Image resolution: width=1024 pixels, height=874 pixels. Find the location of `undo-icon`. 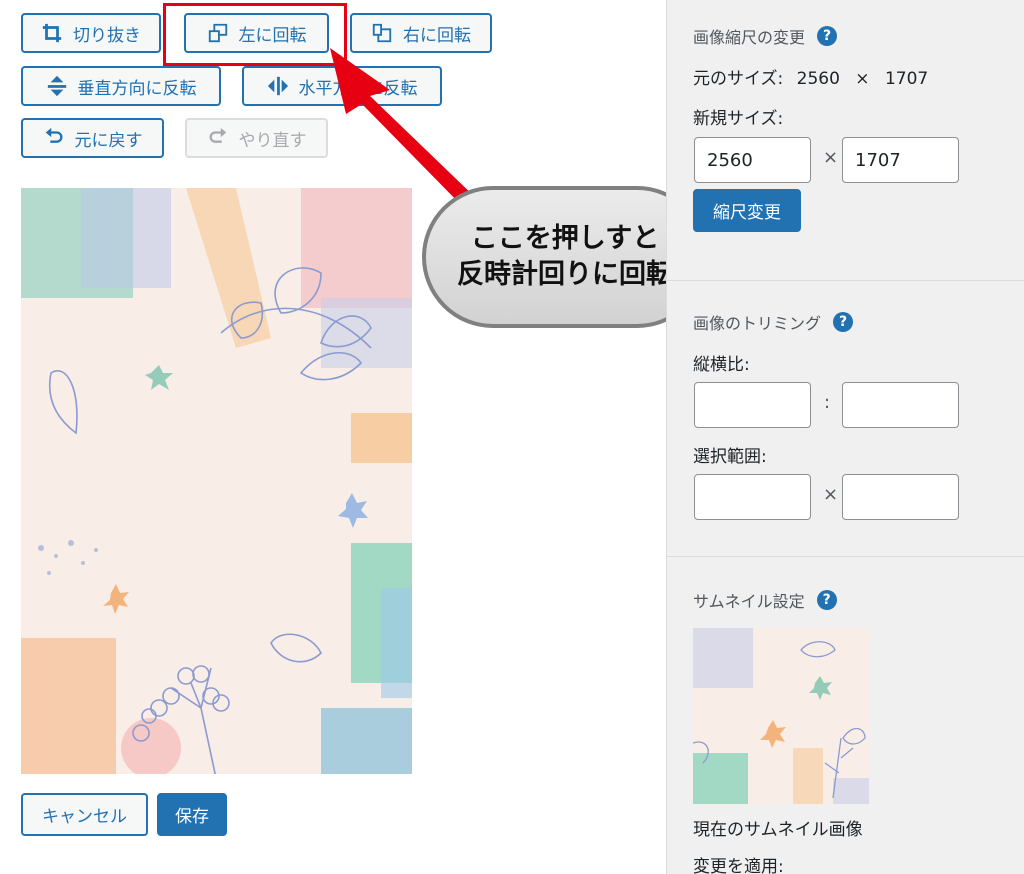

undo-icon is located at coordinates (53, 135).